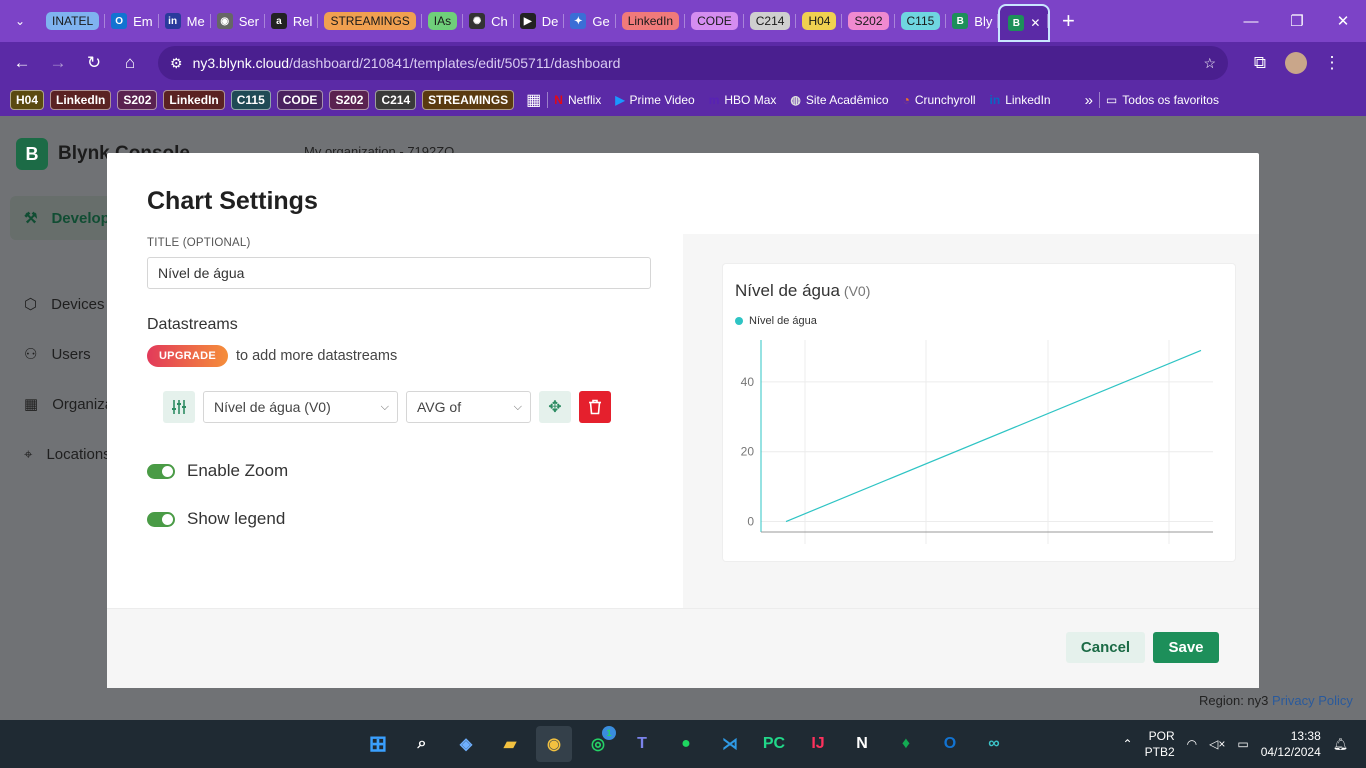 The height and width of the screenshot is (768, 1366). I want to click on clock: 13:38 04/12/2024, so click(1291, 744).